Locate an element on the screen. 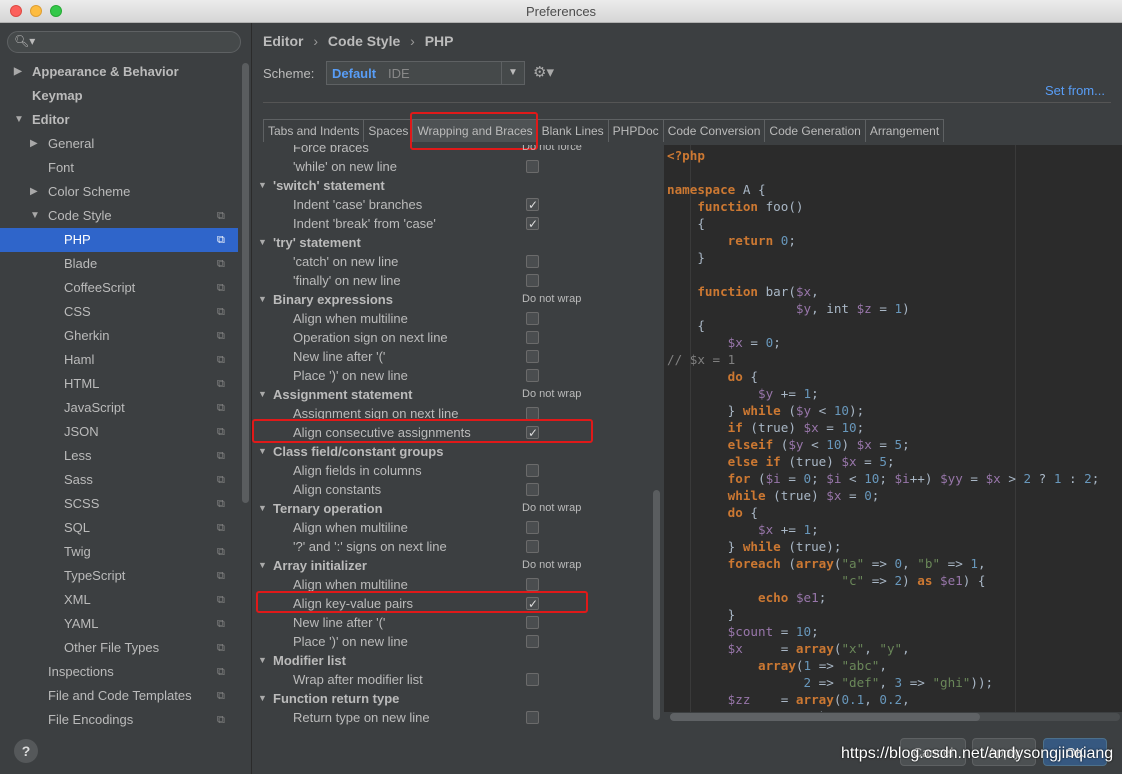 This screenshot has height=774, width=1122. option-section: ▼ Class field/constant groups is located at coordinates (453, 451).